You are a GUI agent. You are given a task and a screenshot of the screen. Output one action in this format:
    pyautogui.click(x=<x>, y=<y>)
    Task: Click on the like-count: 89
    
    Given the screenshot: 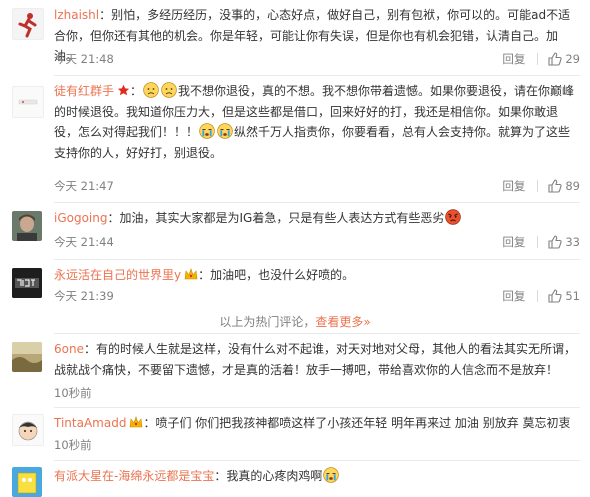 What is the action you would take?
    pyautogui.click(x=572, y=186)
    